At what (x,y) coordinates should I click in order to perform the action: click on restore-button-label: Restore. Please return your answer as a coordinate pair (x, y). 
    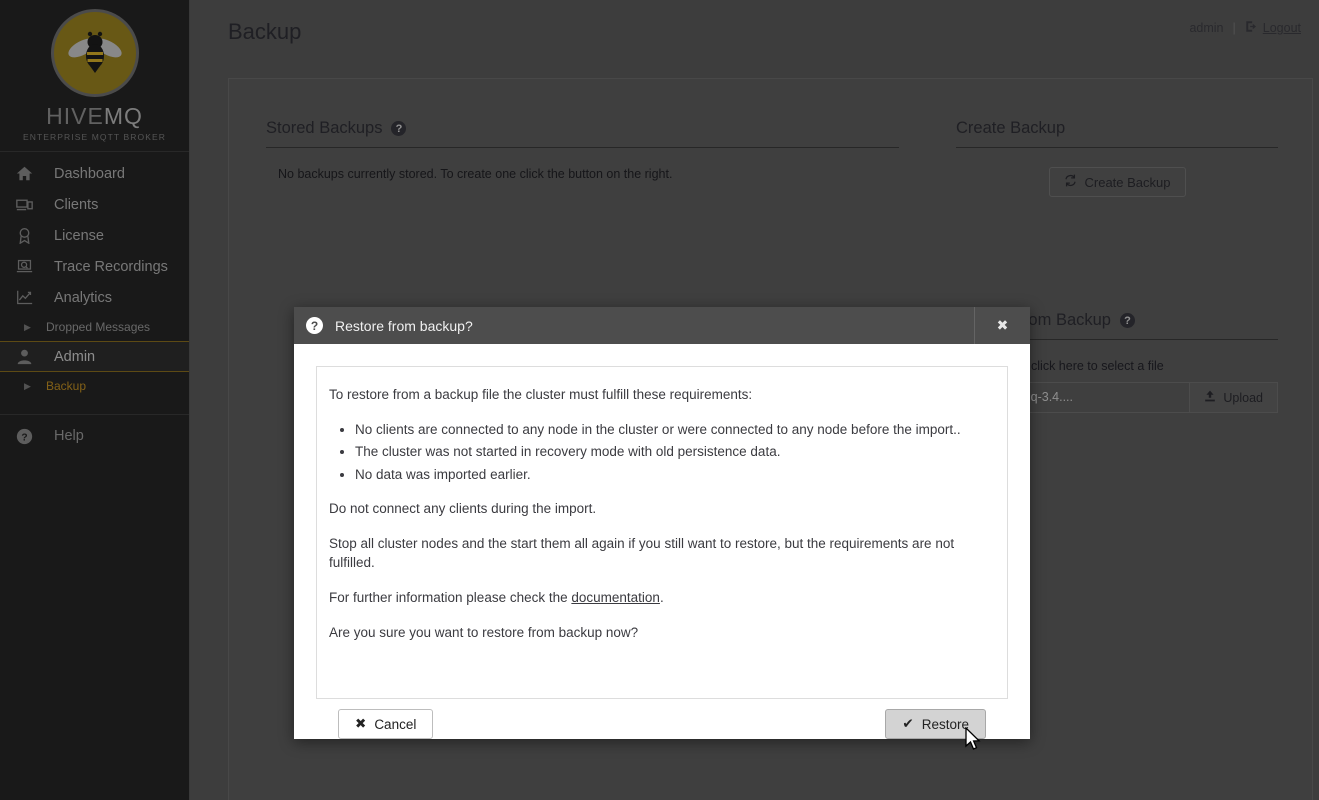
    Looking at the image, I should click on (945, 724).